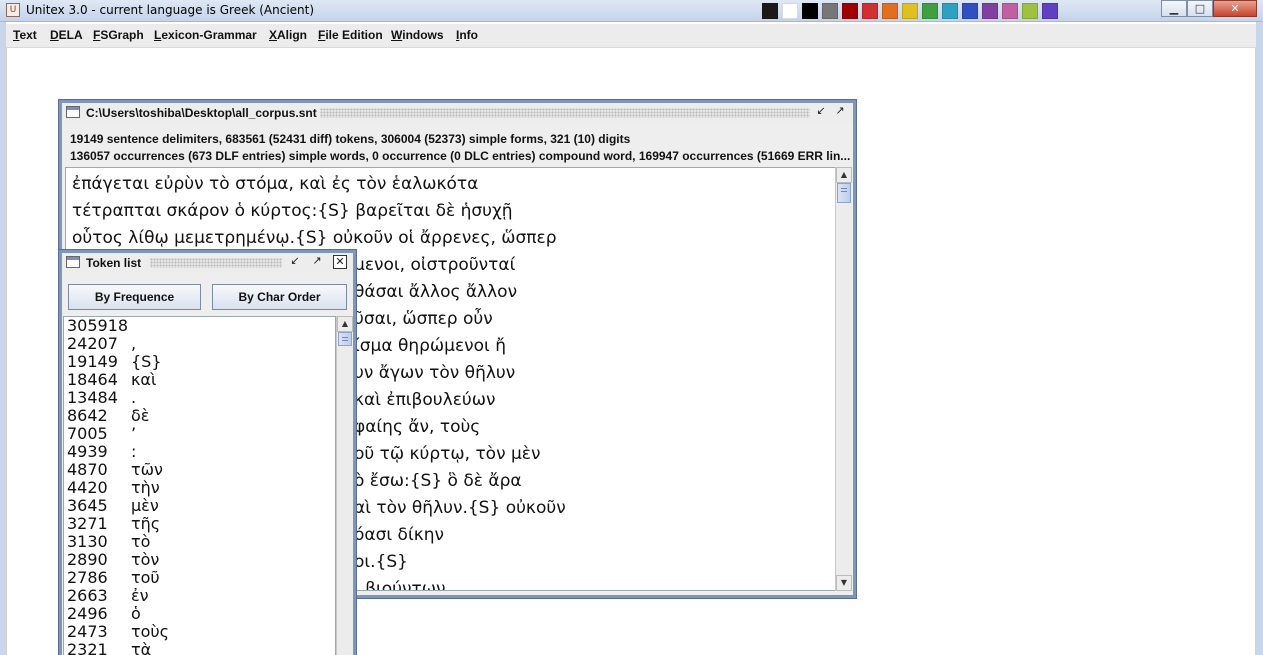 The width and height of the screenshot is (1263, 655). I want to click on token-list-title: Token list, so click(114, 263).